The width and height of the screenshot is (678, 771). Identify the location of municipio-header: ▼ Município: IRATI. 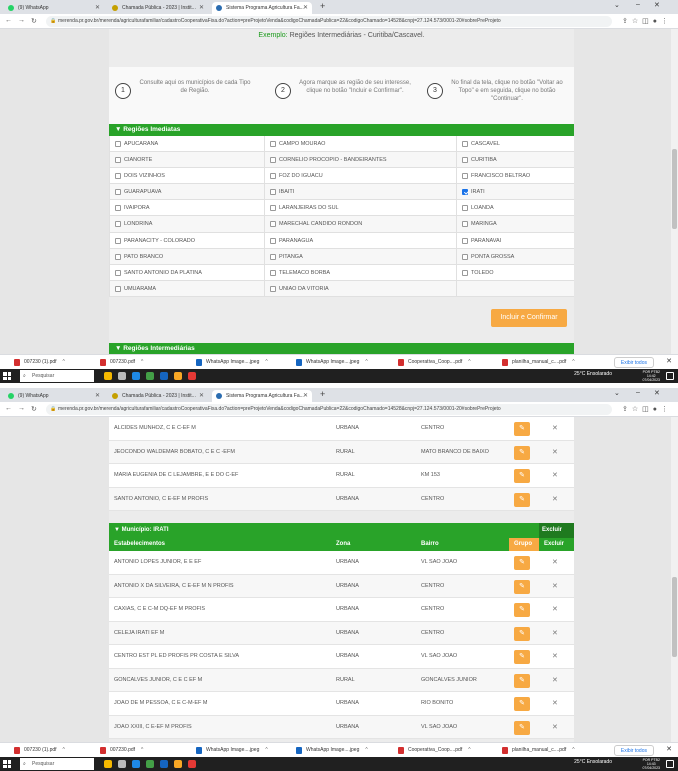
(324, 530).